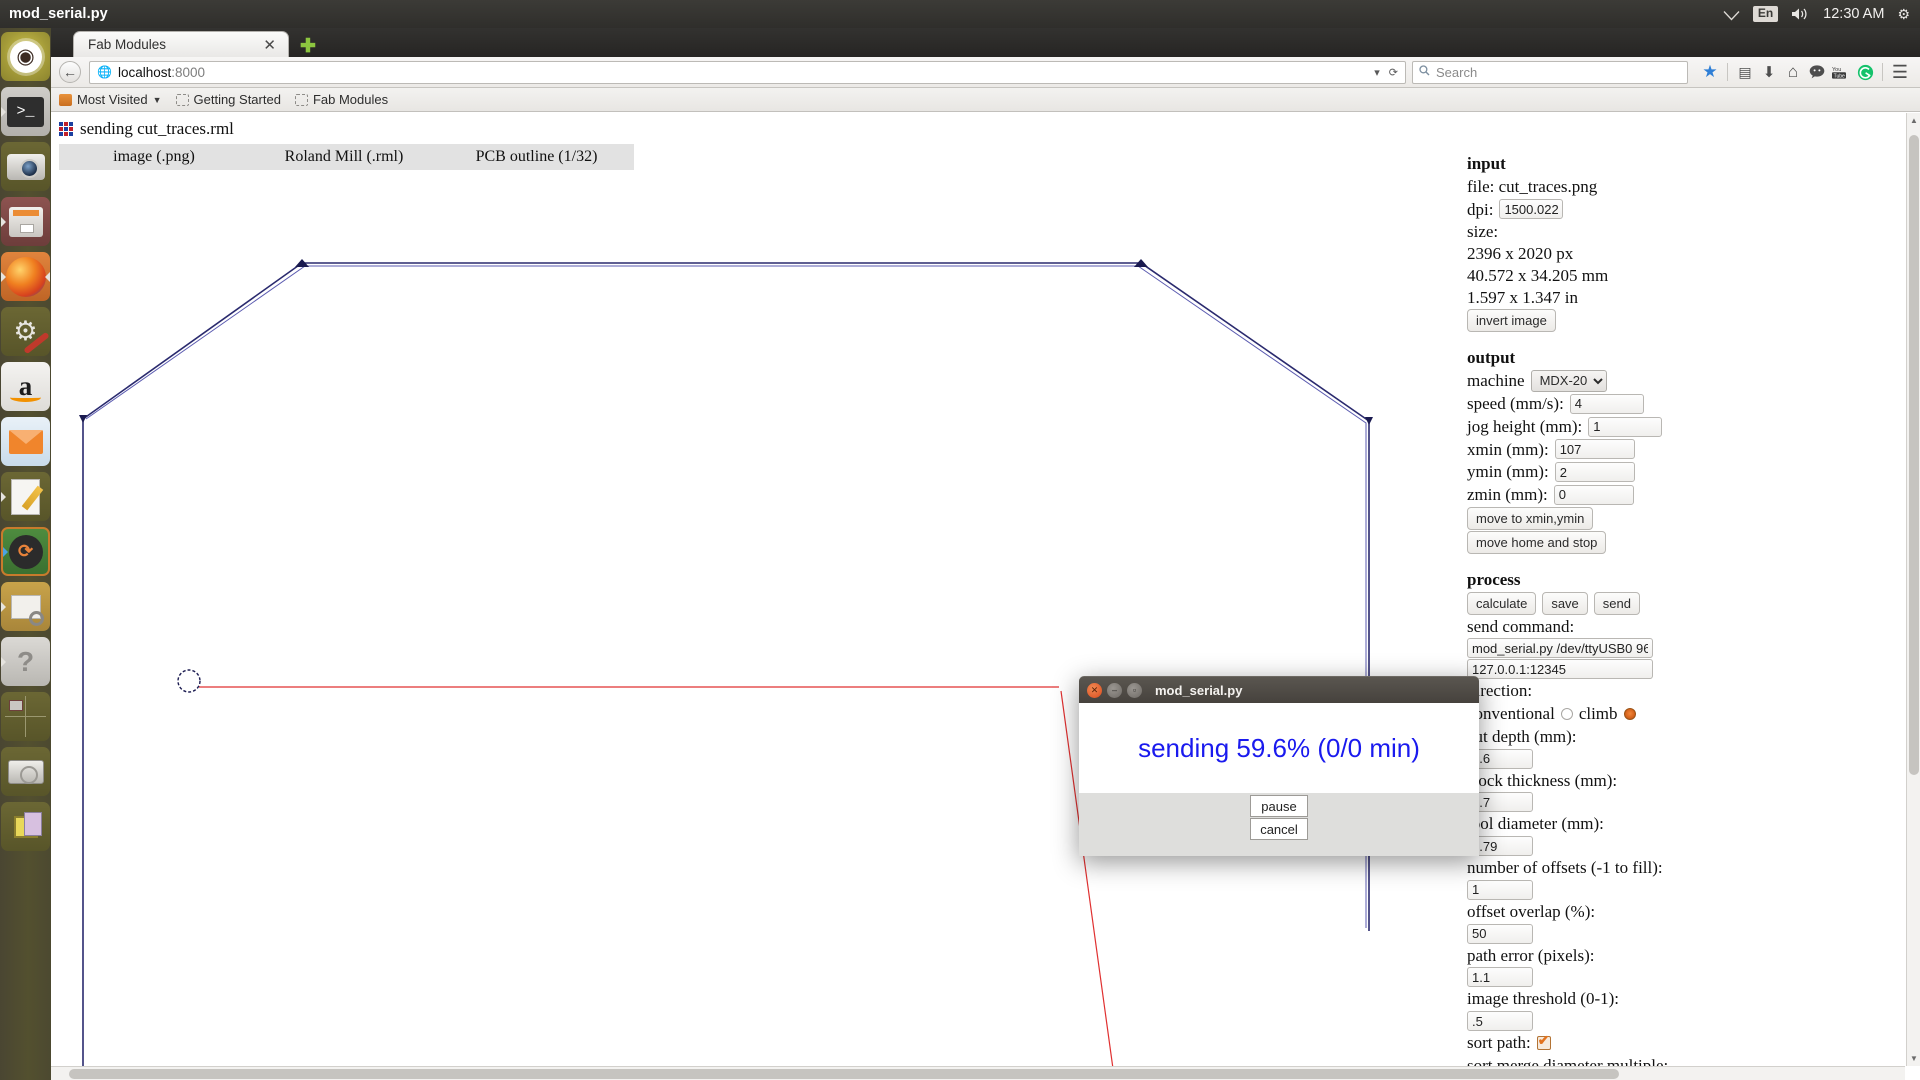 The width and height of the screenshot is (1920, 1080). I want to click on launcher-item-firefox, so click(25, 276).